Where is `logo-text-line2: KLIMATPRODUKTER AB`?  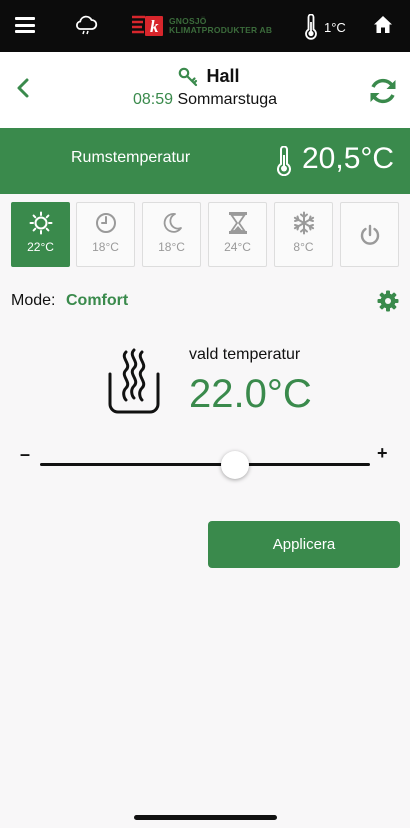
logo-text-line2: KLIMATPRODUKTER AB is located at coordinates (221, 30).